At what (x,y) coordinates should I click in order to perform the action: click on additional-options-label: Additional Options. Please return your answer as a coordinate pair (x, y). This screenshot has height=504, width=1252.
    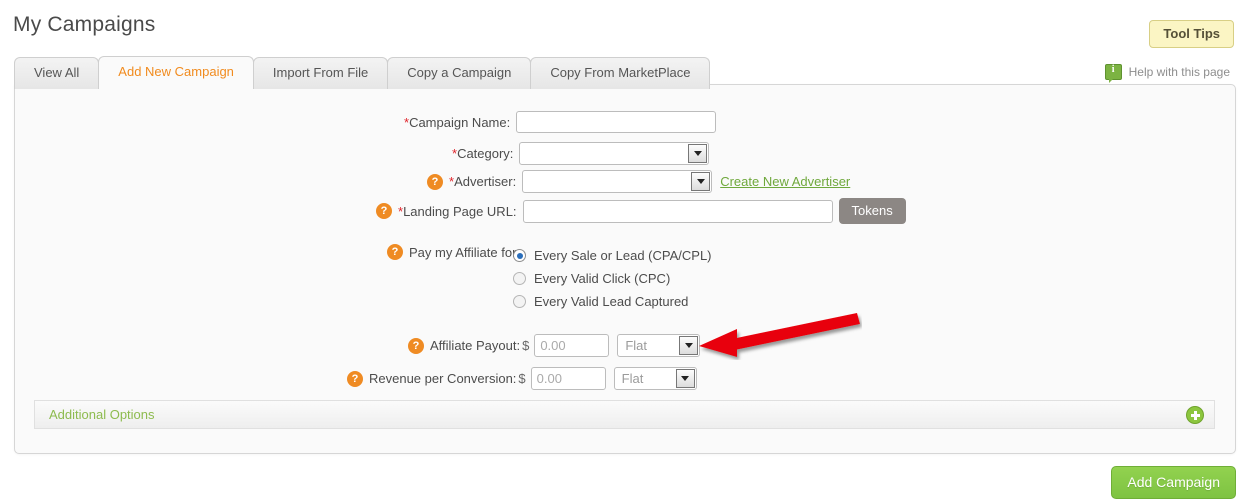
    Looking at the image, I should click on (102, 414).